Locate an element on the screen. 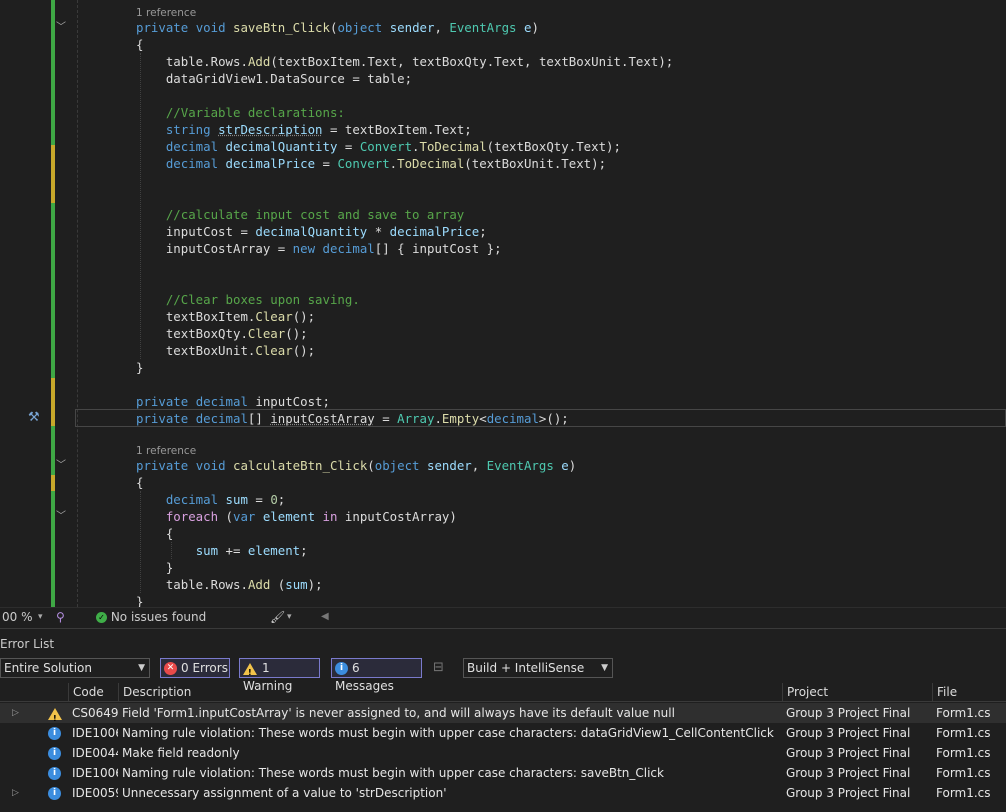 The width and height of the screenshot is (1006, 812). code-token: Rows is located at coordinates (225, 584).